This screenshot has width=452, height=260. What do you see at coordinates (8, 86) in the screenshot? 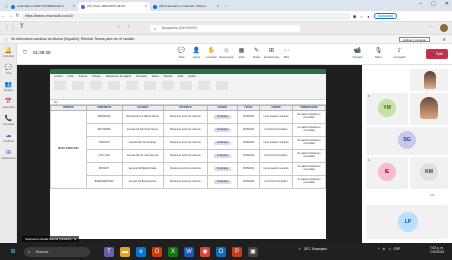
I see `rail-item-equipos: 👥 Equipos` at bounding box center [8, 86].